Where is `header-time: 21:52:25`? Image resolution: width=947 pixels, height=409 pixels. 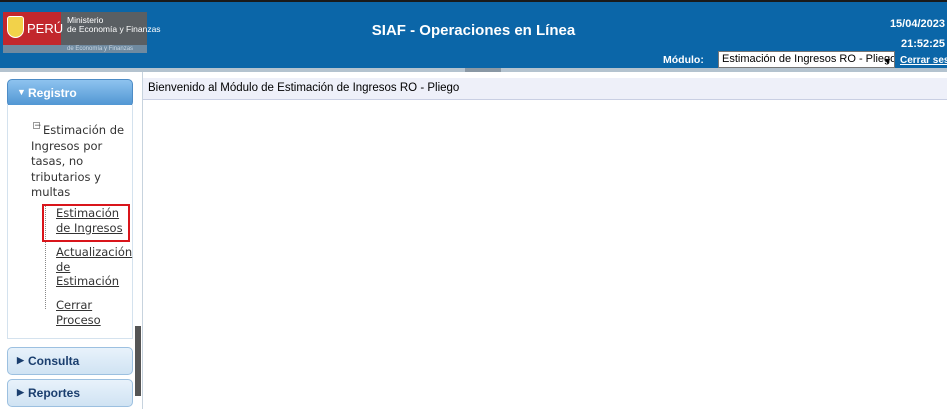 header-time: 21:52:25 is located at coordinates (922, 44).